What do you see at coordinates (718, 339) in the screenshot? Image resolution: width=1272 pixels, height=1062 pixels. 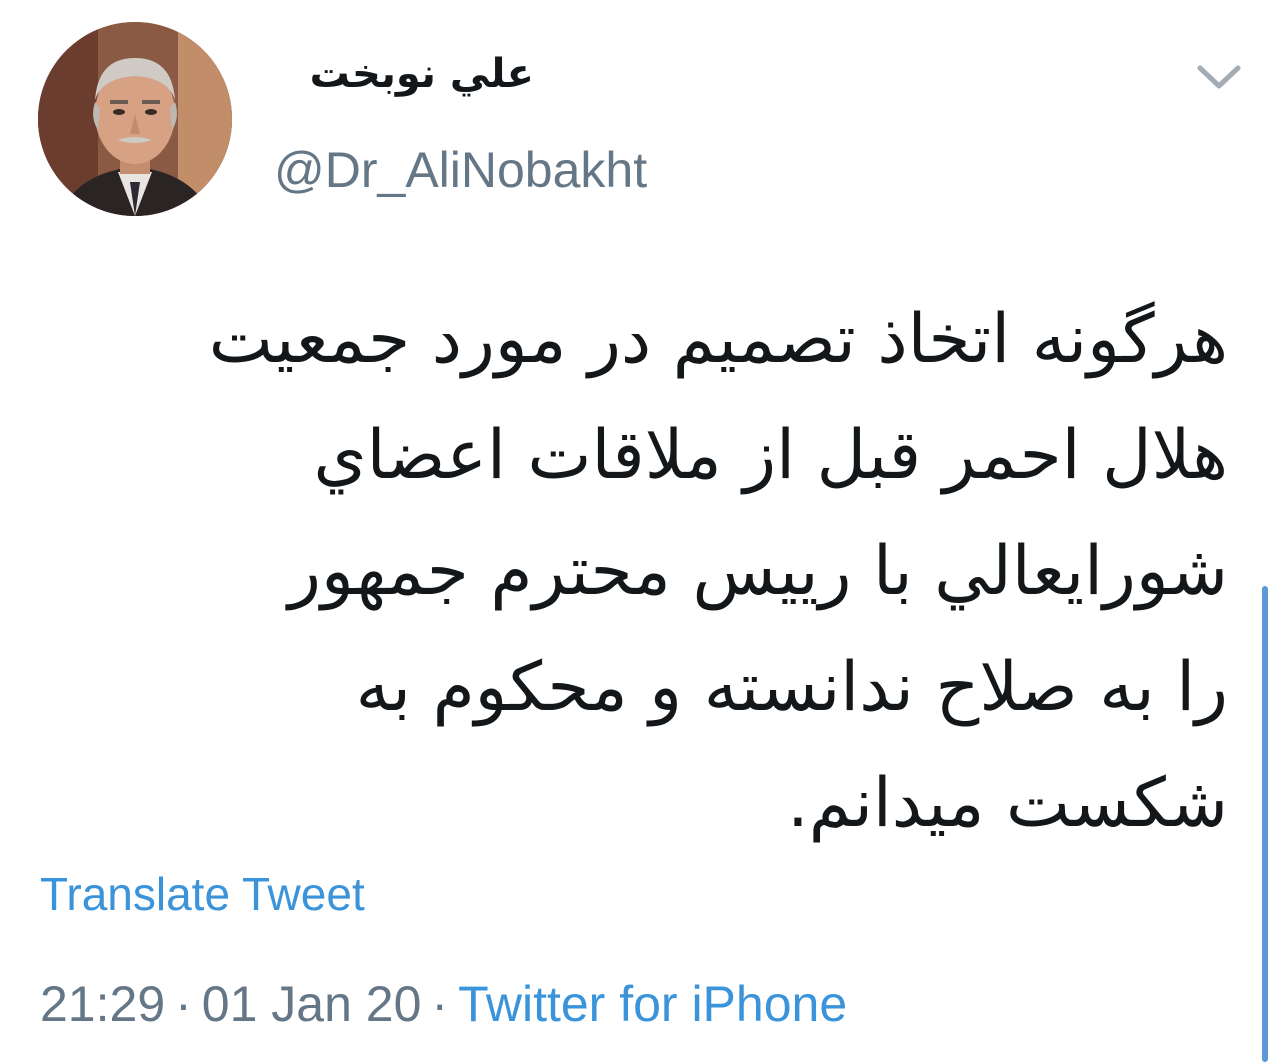 I see `tweet-text-line: هرگونه اتخاذ تصميم در مورد جمعيت` at bounding box center [718, 339].